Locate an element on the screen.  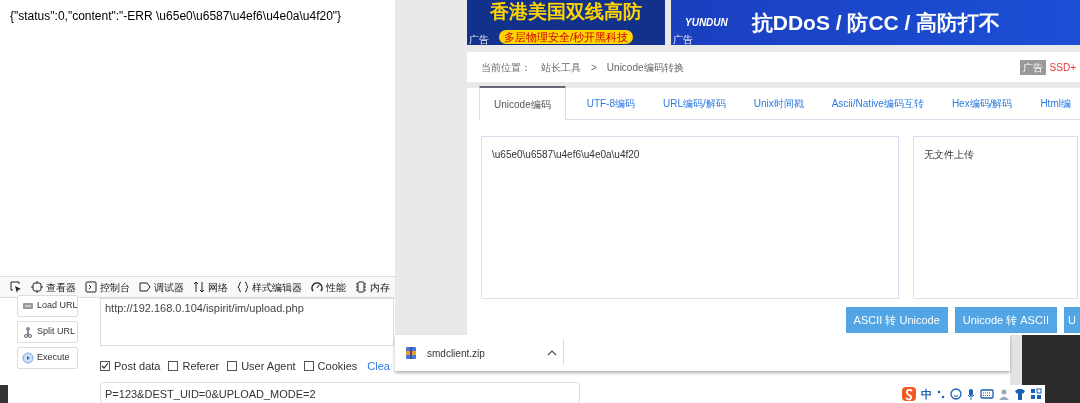
url-field: http://192.168.0.104/ispirit/im/upload.php is located at coordinates (247, 322).